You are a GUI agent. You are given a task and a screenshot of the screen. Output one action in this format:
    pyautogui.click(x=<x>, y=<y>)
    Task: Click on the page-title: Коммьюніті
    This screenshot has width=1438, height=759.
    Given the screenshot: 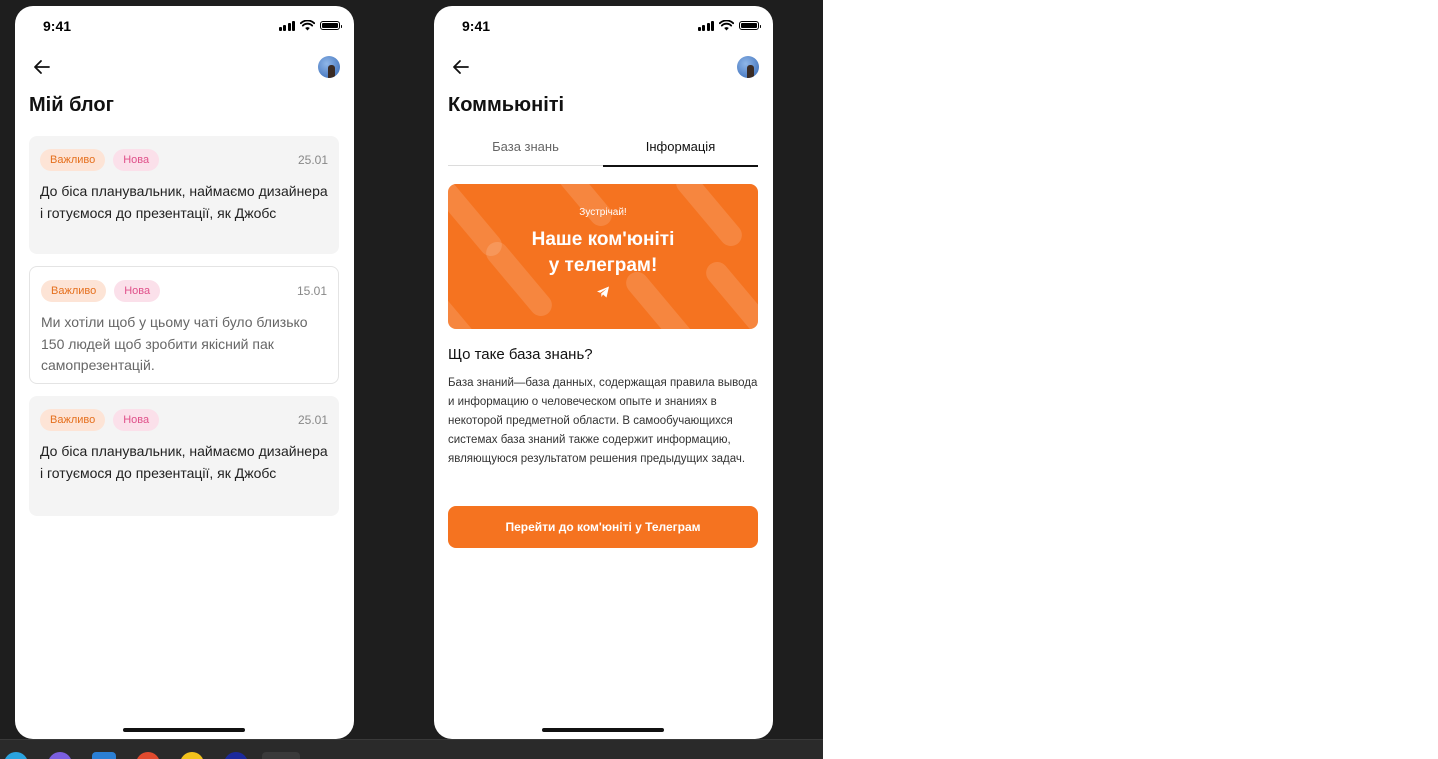 What is the action you would take?
    pyautogui.click(x=506, y=105)
    